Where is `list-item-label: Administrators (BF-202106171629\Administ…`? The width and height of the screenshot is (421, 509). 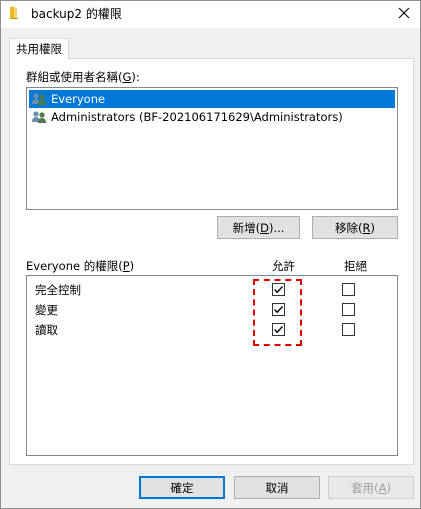 list-item-label: Administrators (BF-202106171629\Administ… is located at coordinates (197, 117).